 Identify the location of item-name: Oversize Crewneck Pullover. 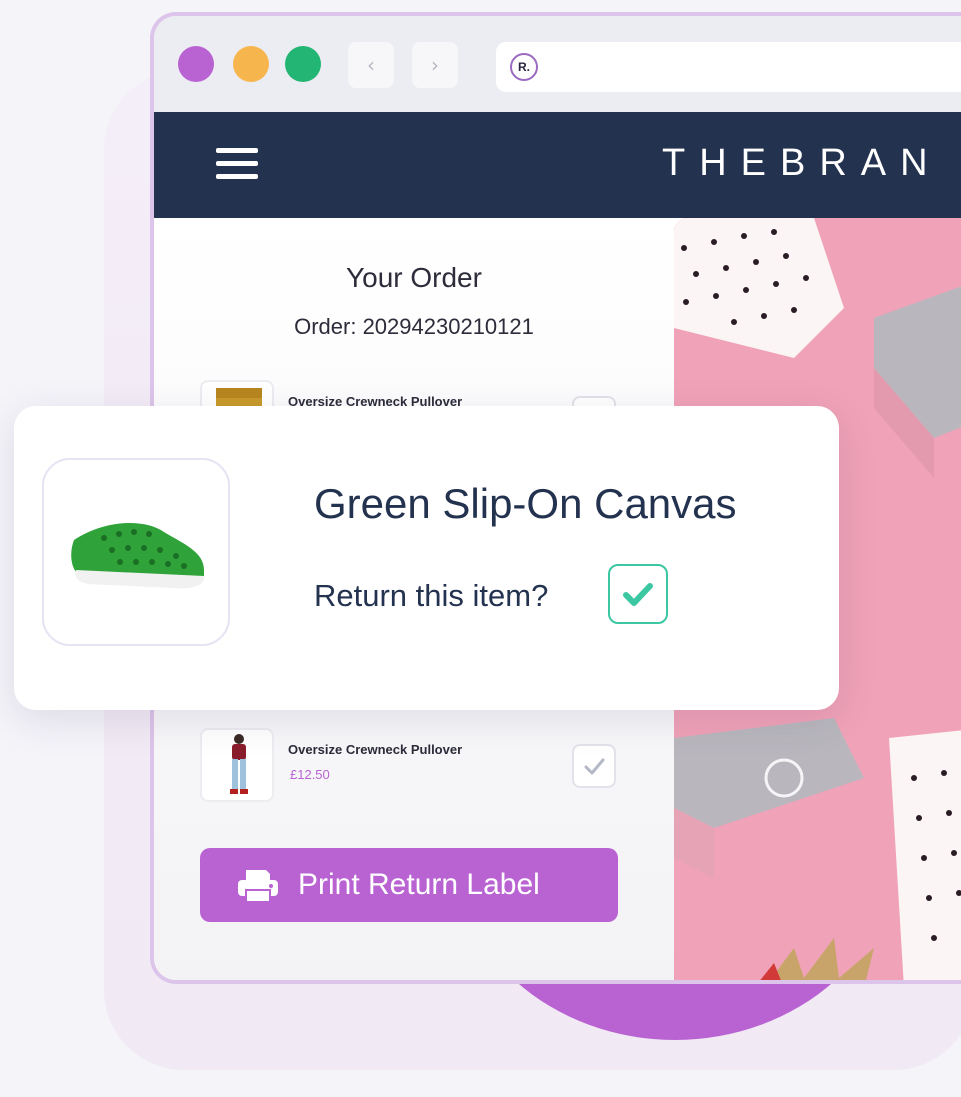
(375, 749).